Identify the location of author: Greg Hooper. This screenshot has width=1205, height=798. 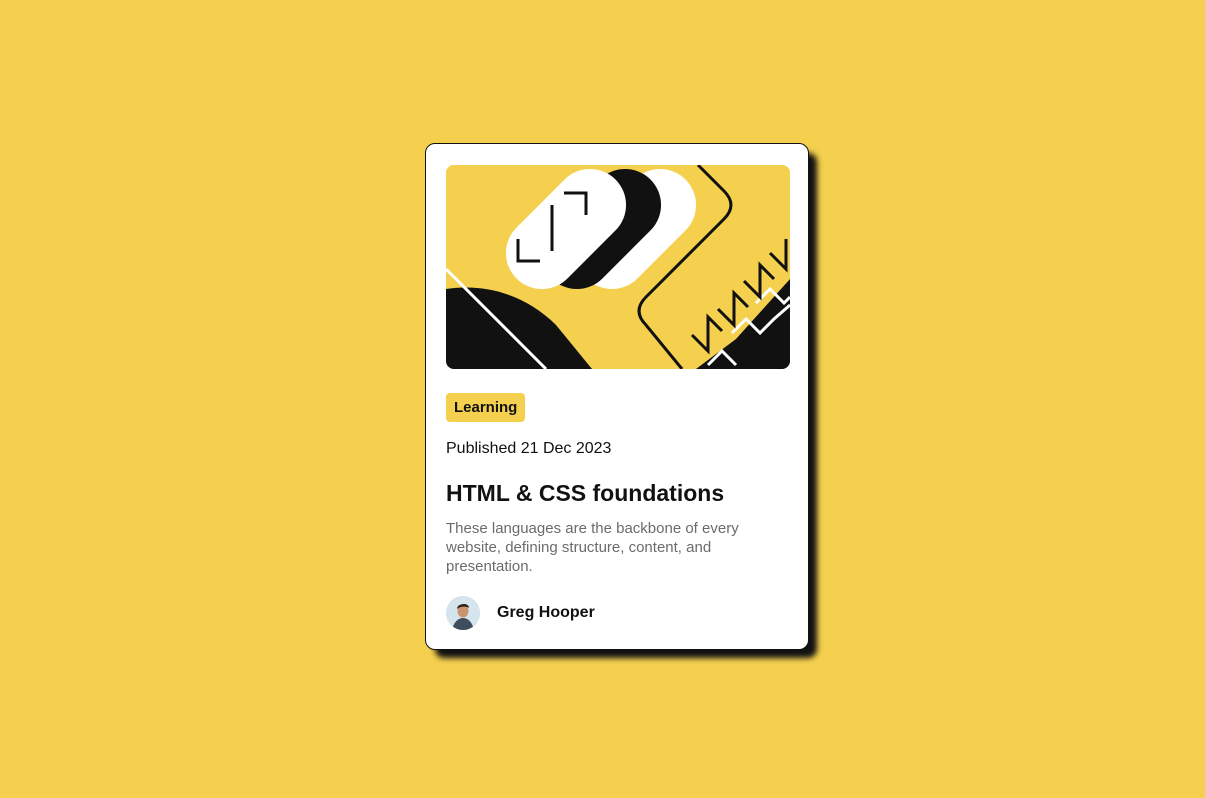
(520, 613).